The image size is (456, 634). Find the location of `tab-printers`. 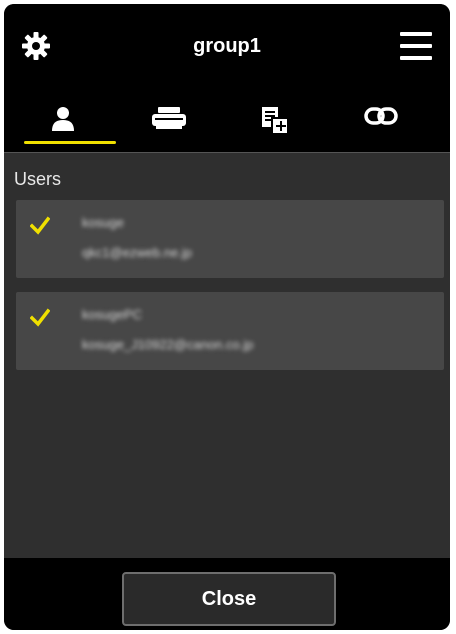

tab-printers is located at coordinates (169, 121).